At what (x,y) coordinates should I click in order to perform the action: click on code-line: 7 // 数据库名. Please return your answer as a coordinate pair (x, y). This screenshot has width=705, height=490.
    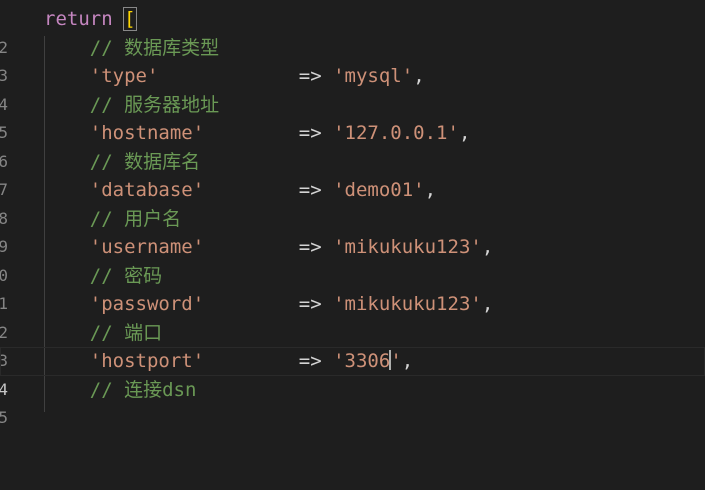
    Looking at the image, I should click on (352, 174).